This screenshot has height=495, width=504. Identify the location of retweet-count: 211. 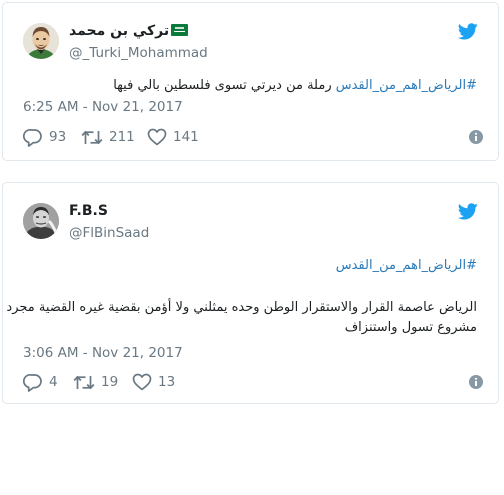
(122, 137).